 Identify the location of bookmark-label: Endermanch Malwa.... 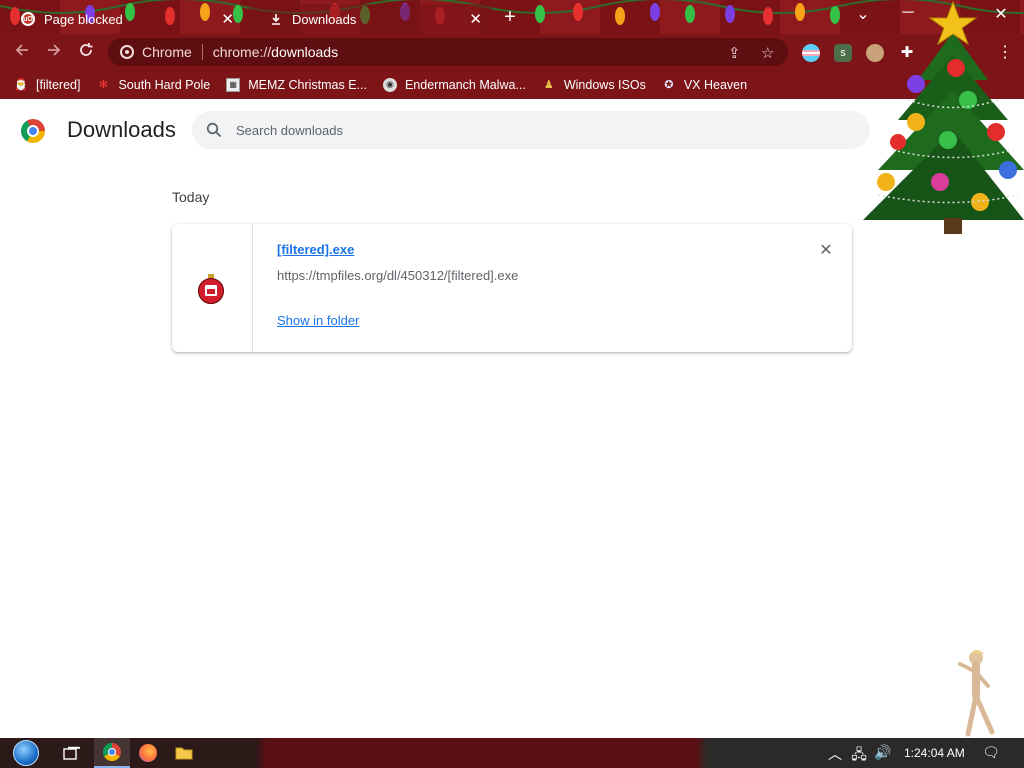
(465, 84).